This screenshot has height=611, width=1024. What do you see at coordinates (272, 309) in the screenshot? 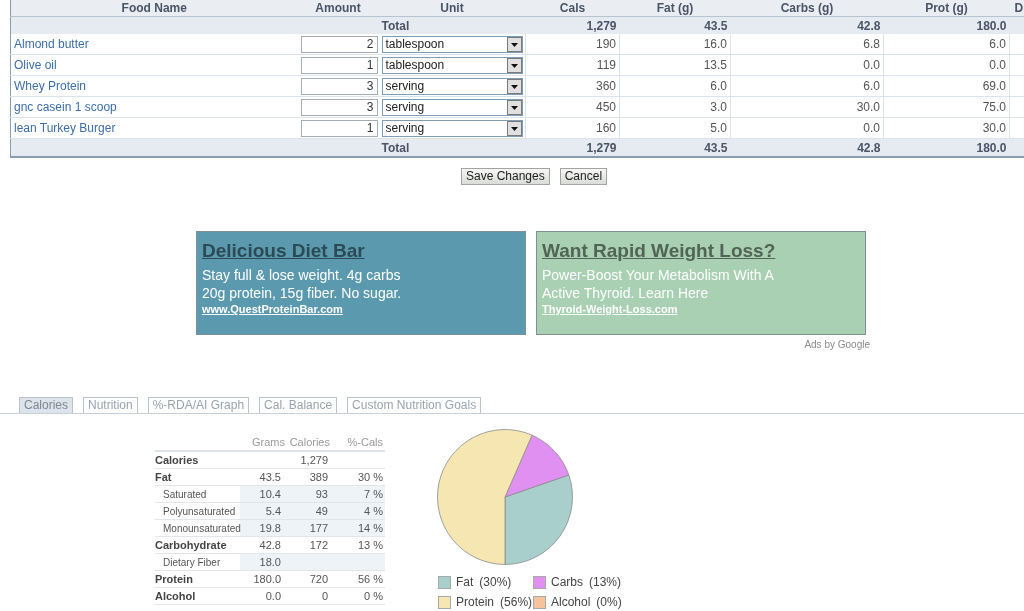
I see `ad-url-link: www.QuestProteinBar.com` at bounding box center [272, 309].